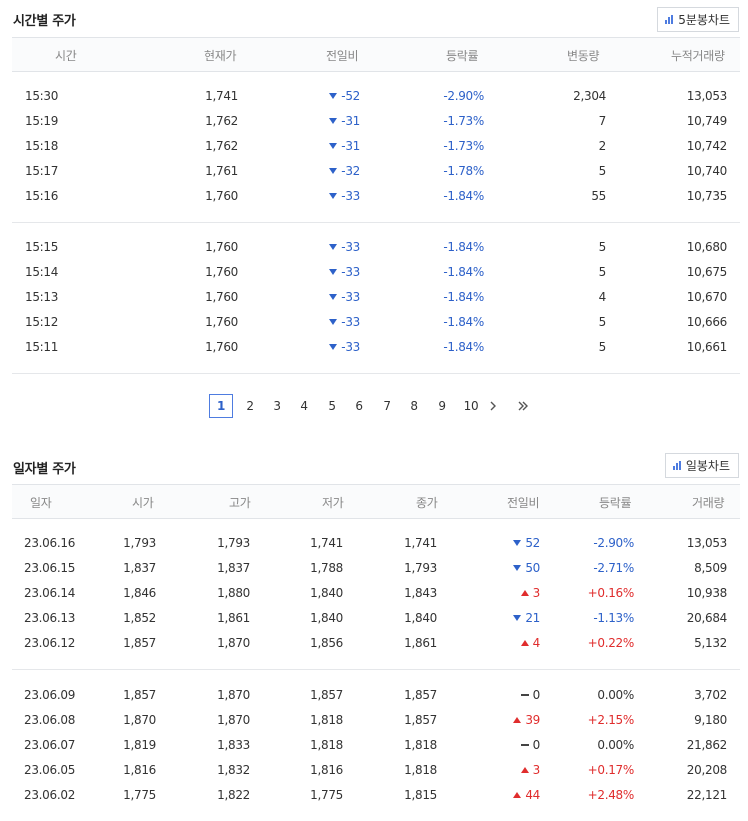  Describe the element at coordinates (376, 346) in the screenshot. I see `table-row: 15:11 1,760 -33 -1.84% 5 10,661` at that location.